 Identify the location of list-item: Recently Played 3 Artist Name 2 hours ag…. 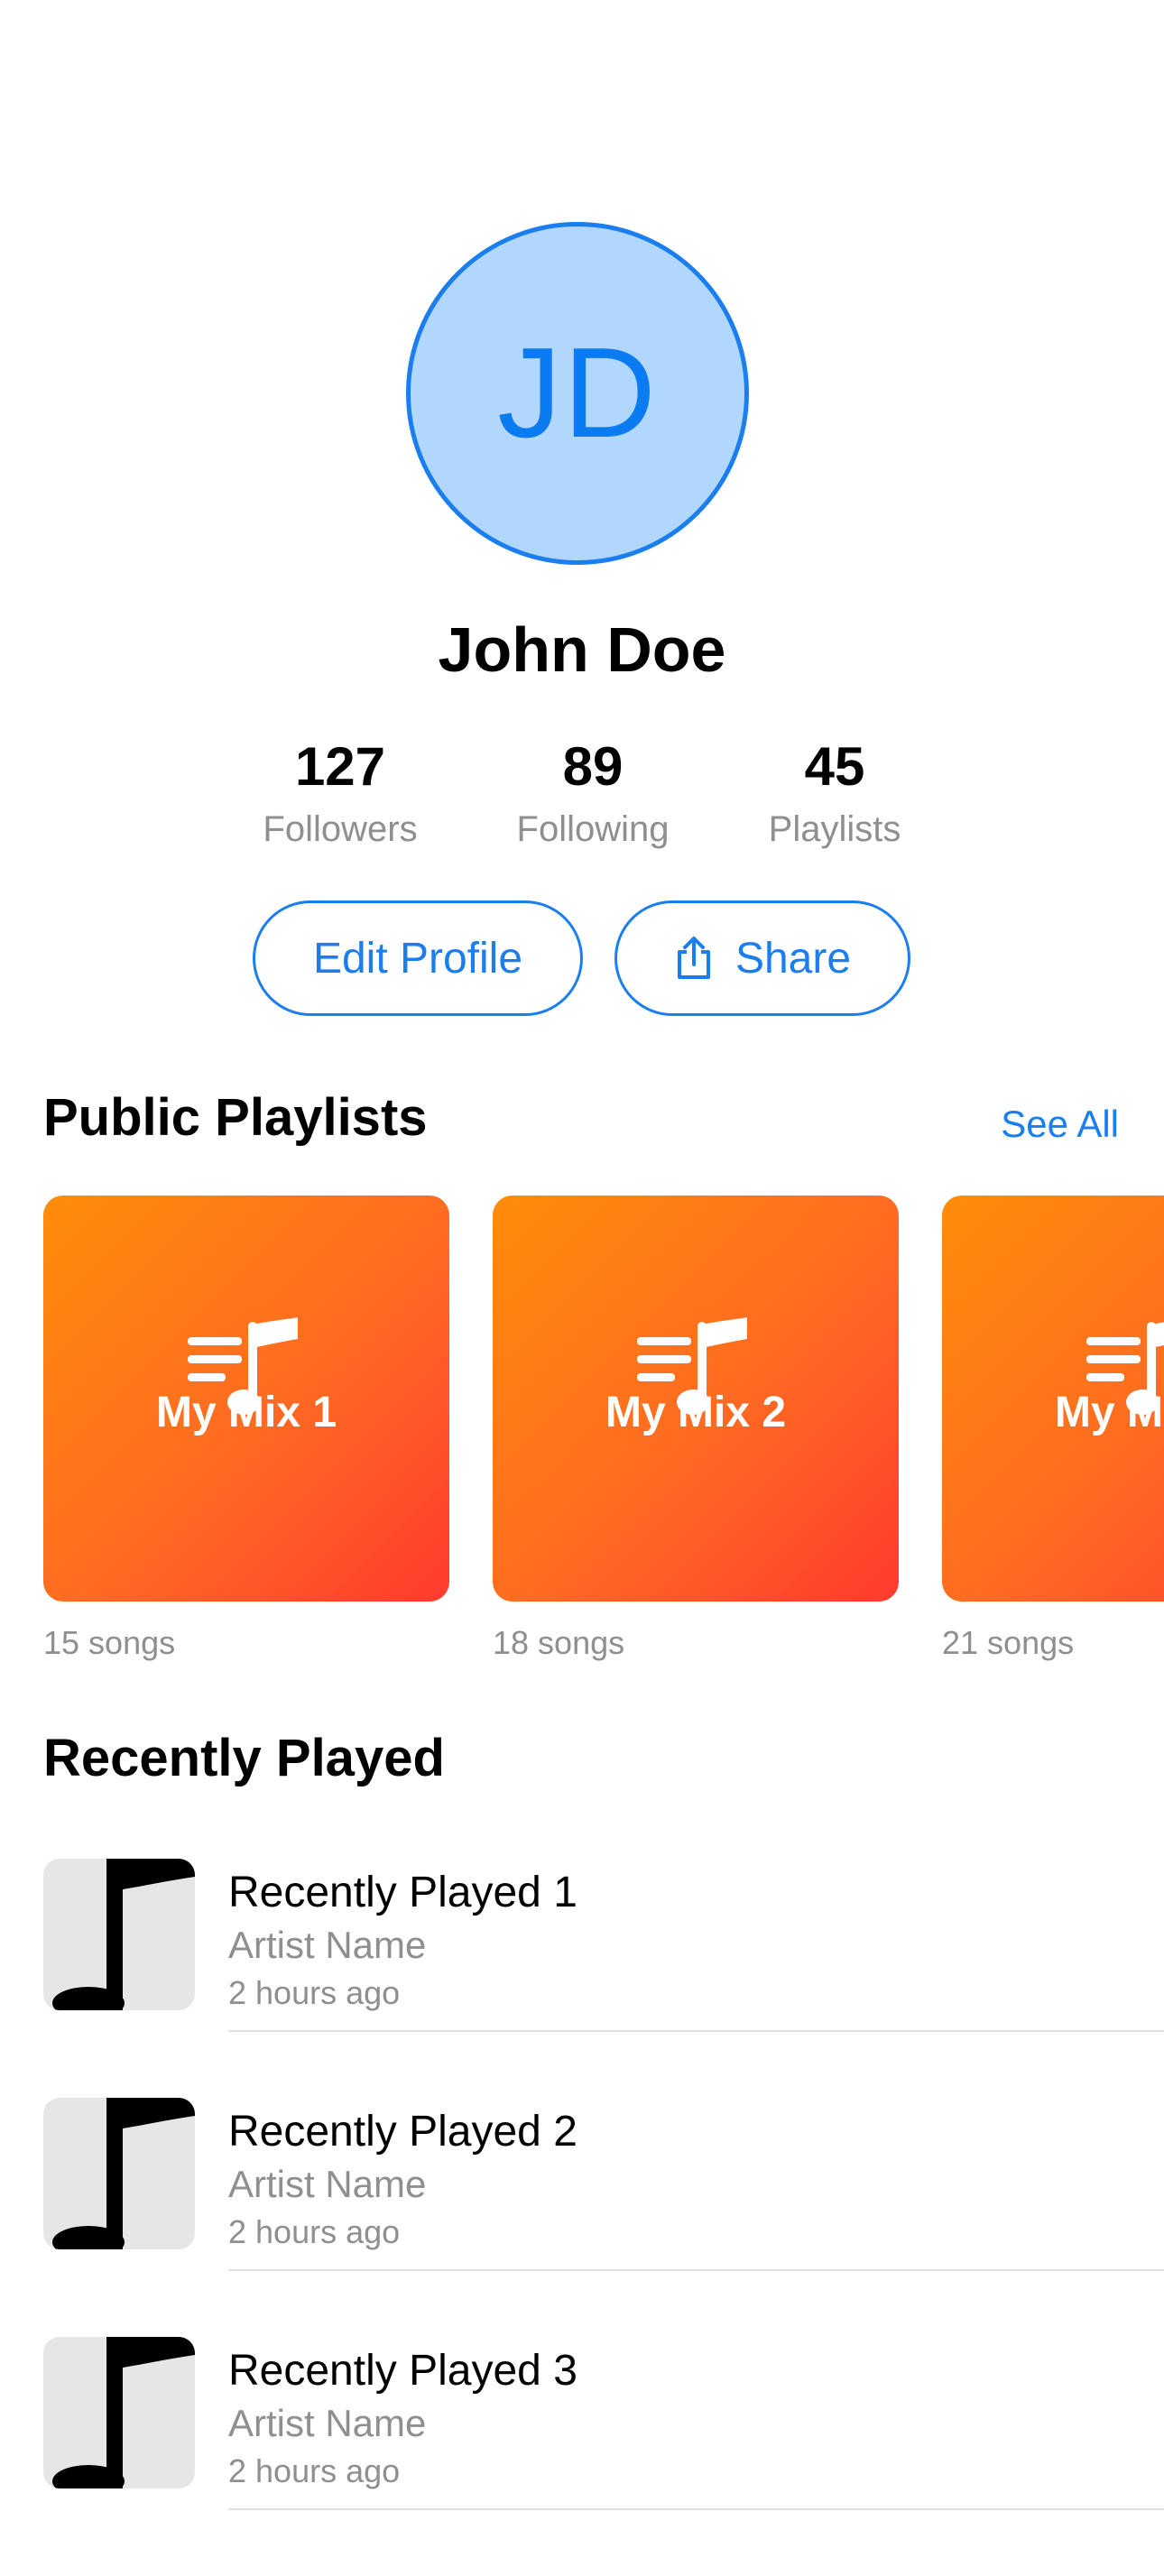
(582, 2456).